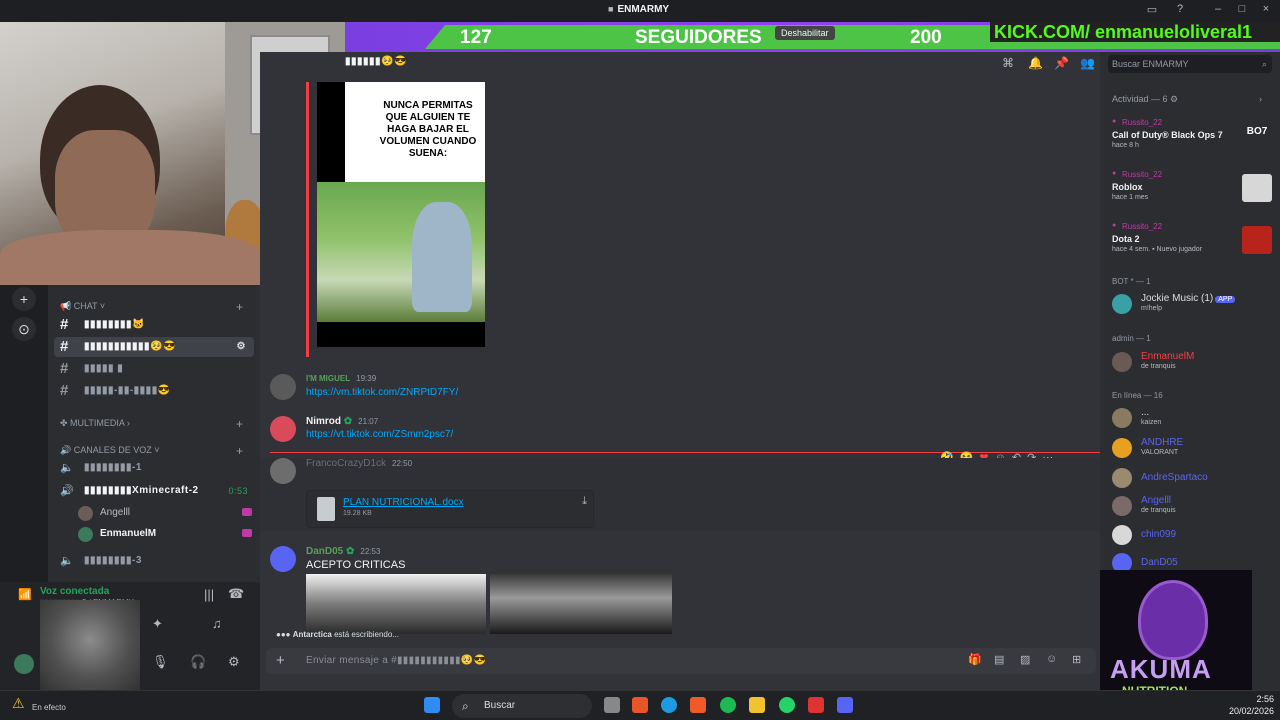 This screenshot has width=1280, height=720. Describe the element at coordinates (343, 551) in the screenshot. I see `message-author: DanD05 ✿ 22:53` at that location.